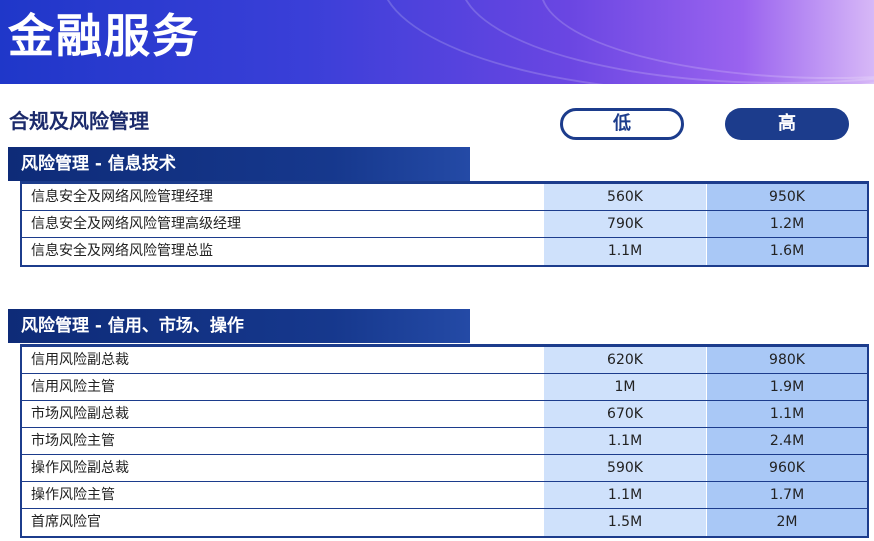  What do you see at coordinates (444, 522) in the screenshot?
I see `table-row: 首席风险官 1.5M 2M` at bounding box center [444, 522].